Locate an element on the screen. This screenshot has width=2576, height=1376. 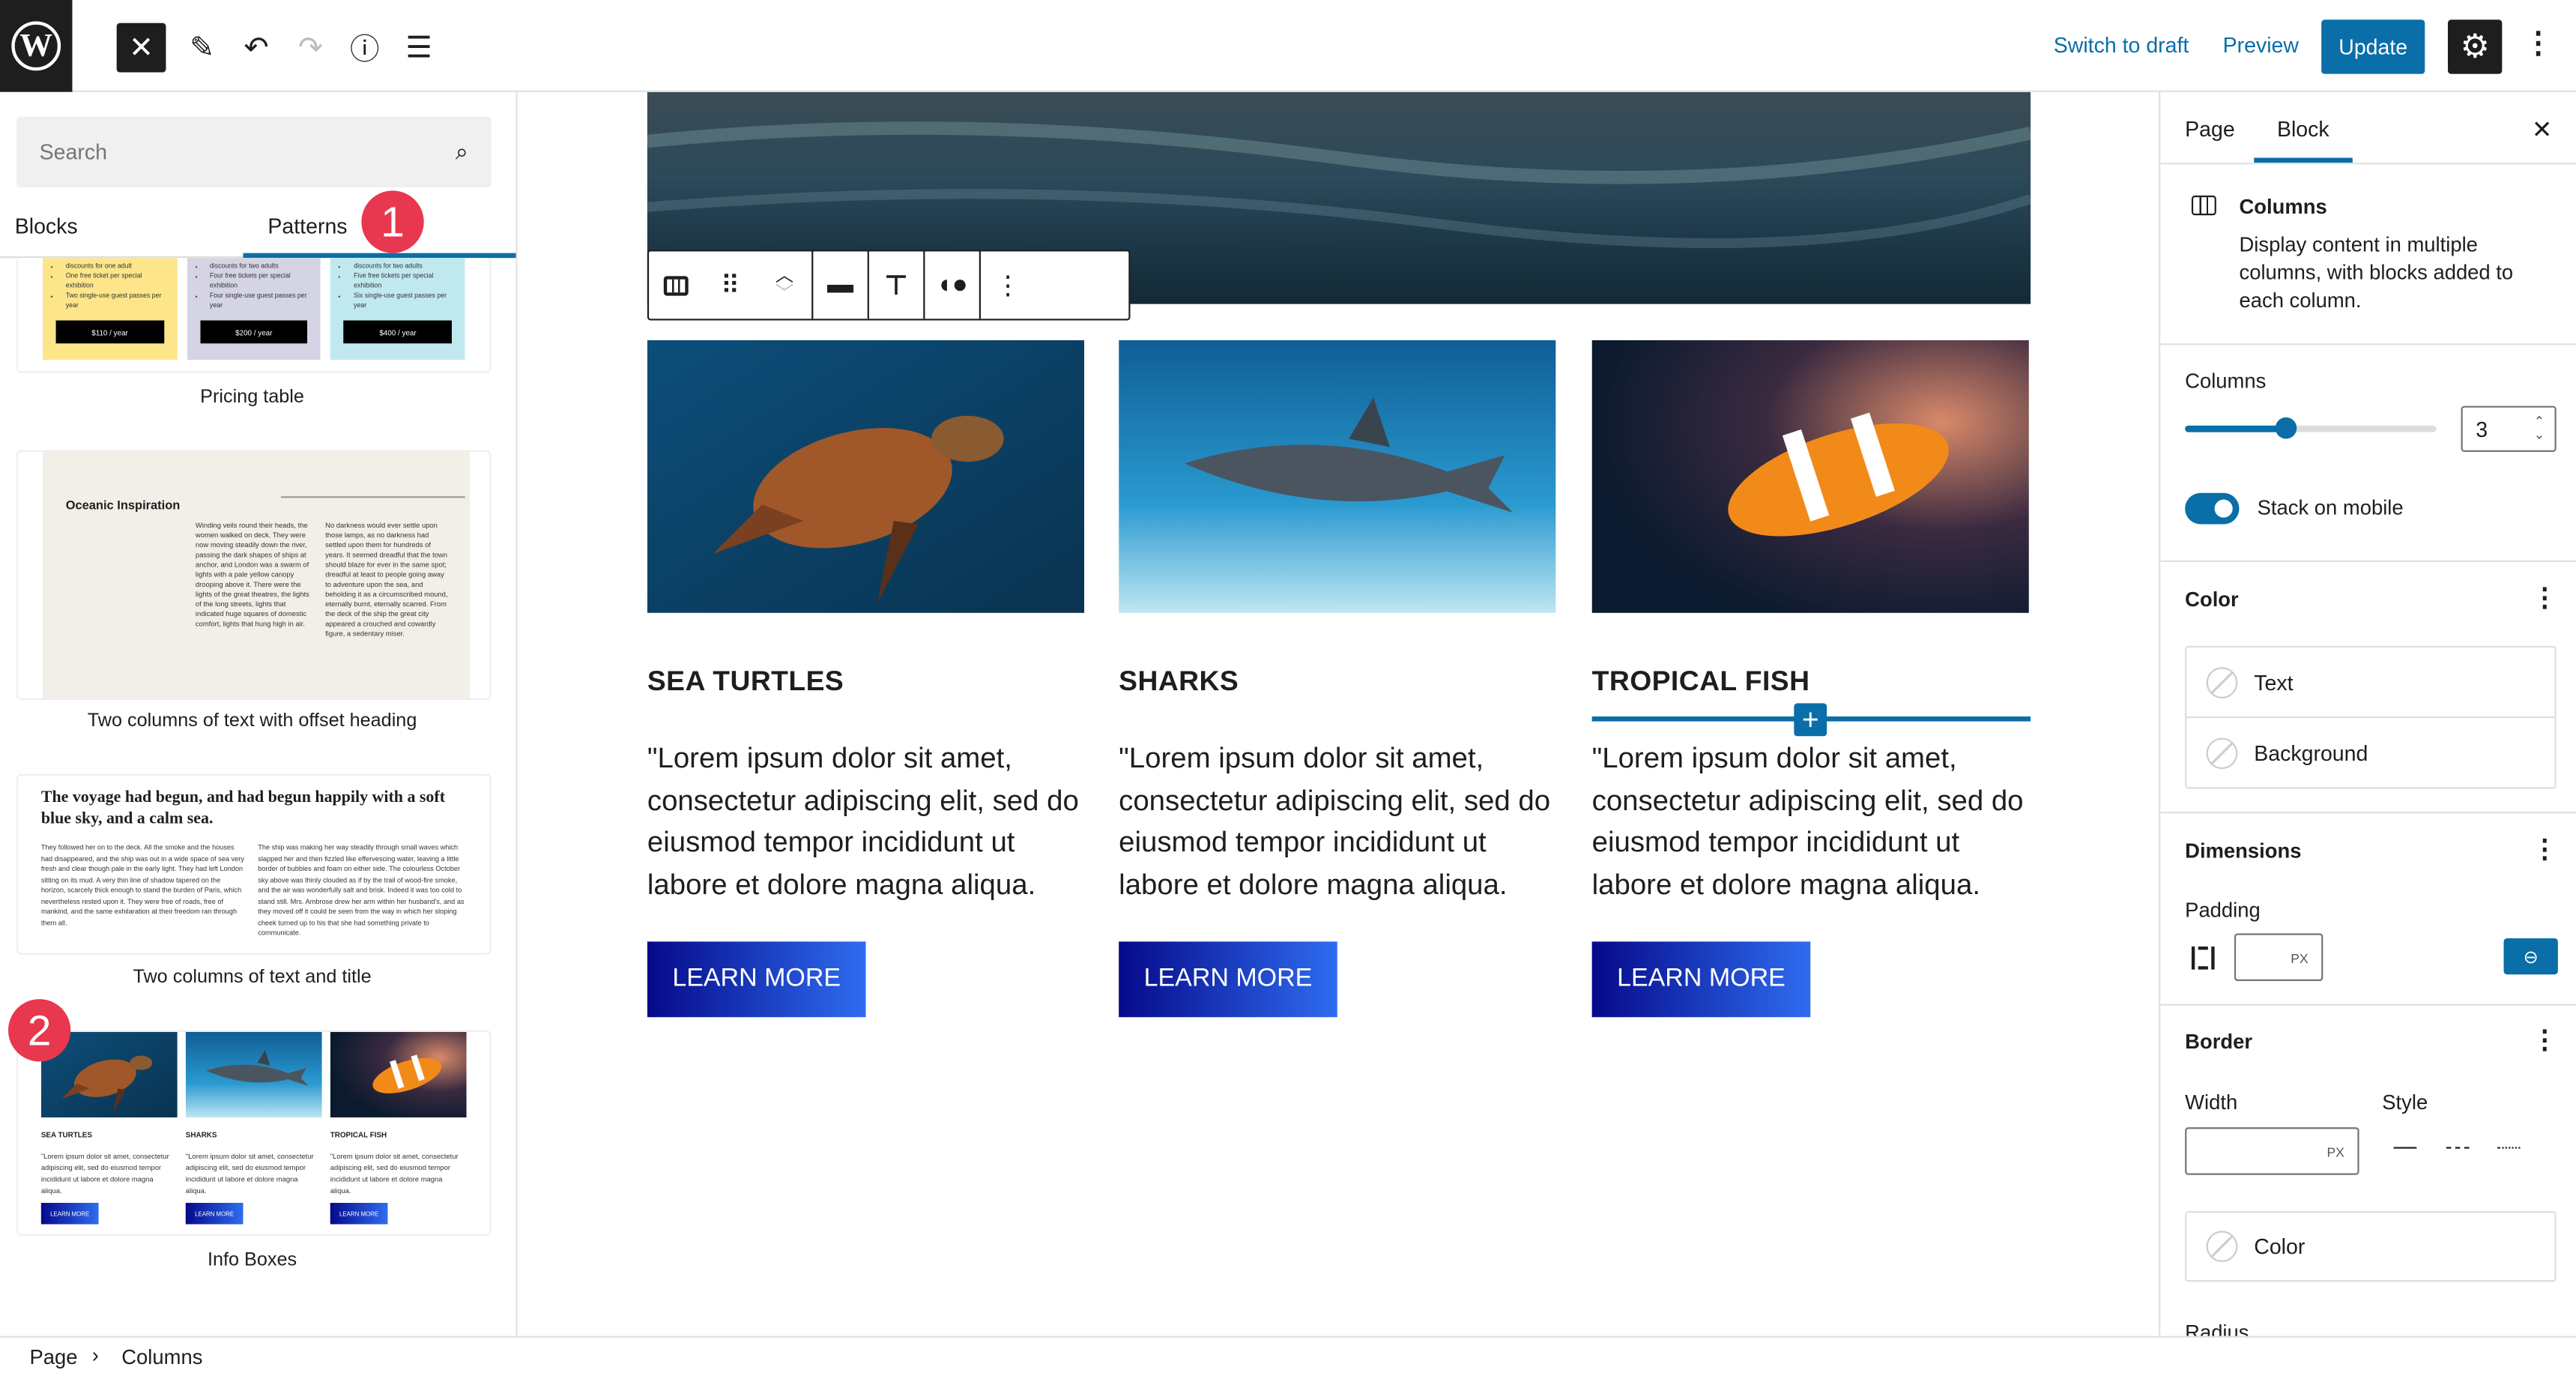
color-options-button: ⋮ is located at coordinates (2545, 598).